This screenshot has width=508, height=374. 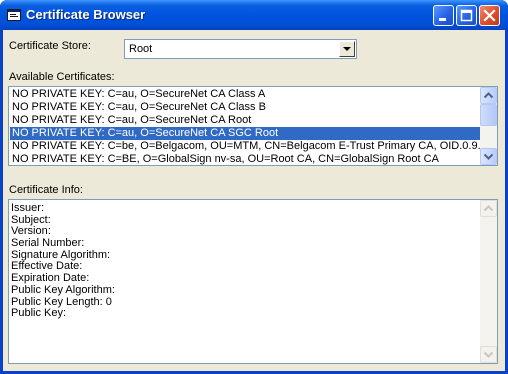 I want to click on maximize-button, so click(x=466, y=15).